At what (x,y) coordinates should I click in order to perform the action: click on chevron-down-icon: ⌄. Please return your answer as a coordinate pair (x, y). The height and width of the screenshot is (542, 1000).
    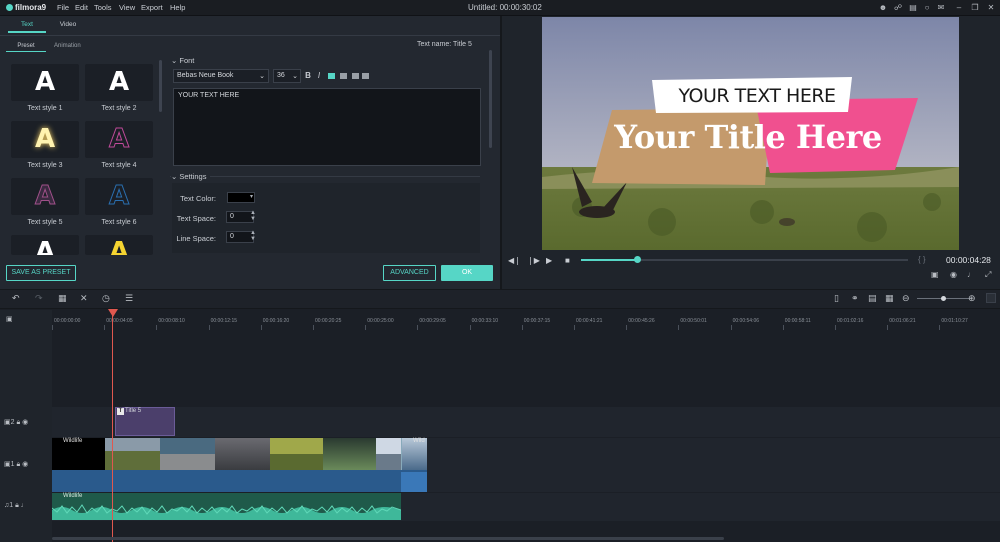
    Looking at the image, I should click on (262, 76).